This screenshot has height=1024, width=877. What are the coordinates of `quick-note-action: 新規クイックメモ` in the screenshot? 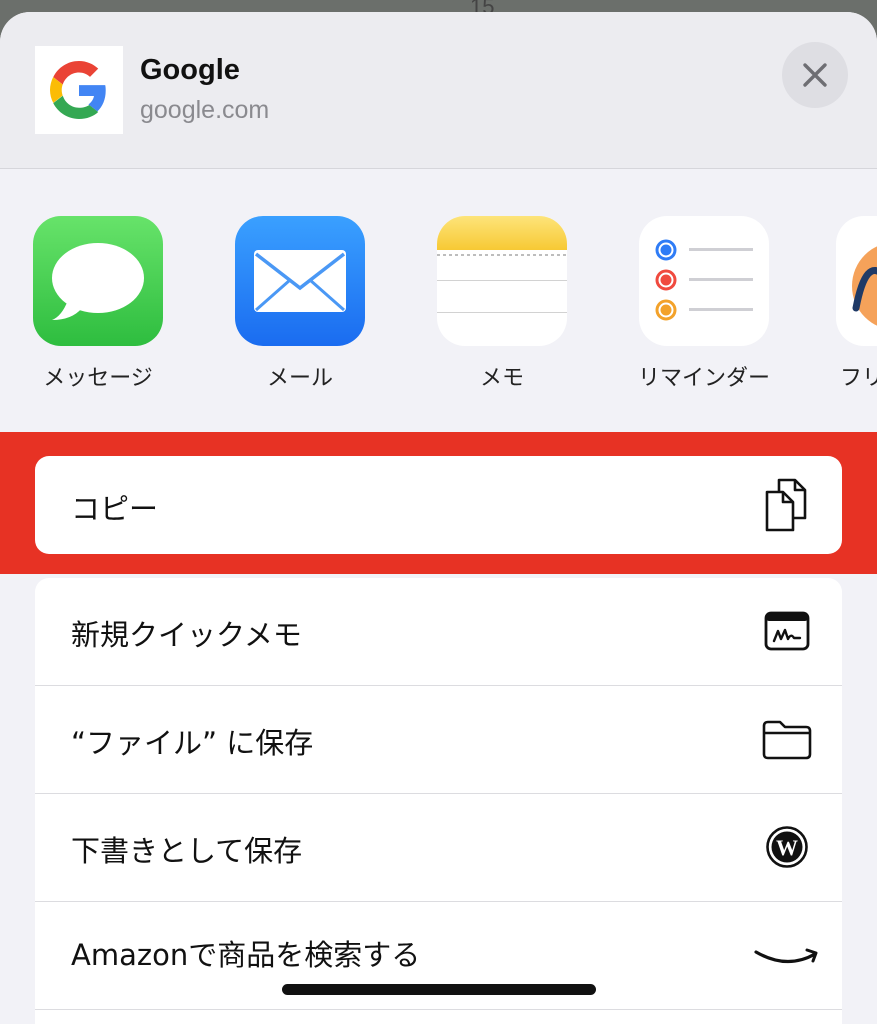 It's located at (438, 631).